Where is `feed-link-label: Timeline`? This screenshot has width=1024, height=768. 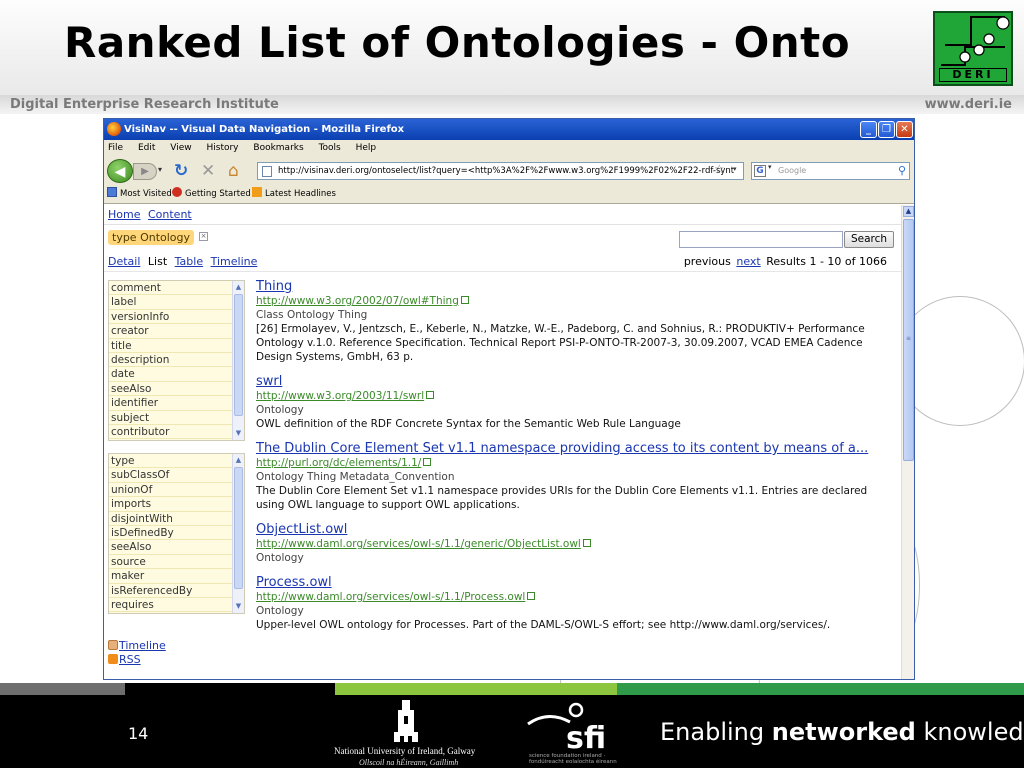 feed-link-label: Timeline is located at coordinates (142, 645).